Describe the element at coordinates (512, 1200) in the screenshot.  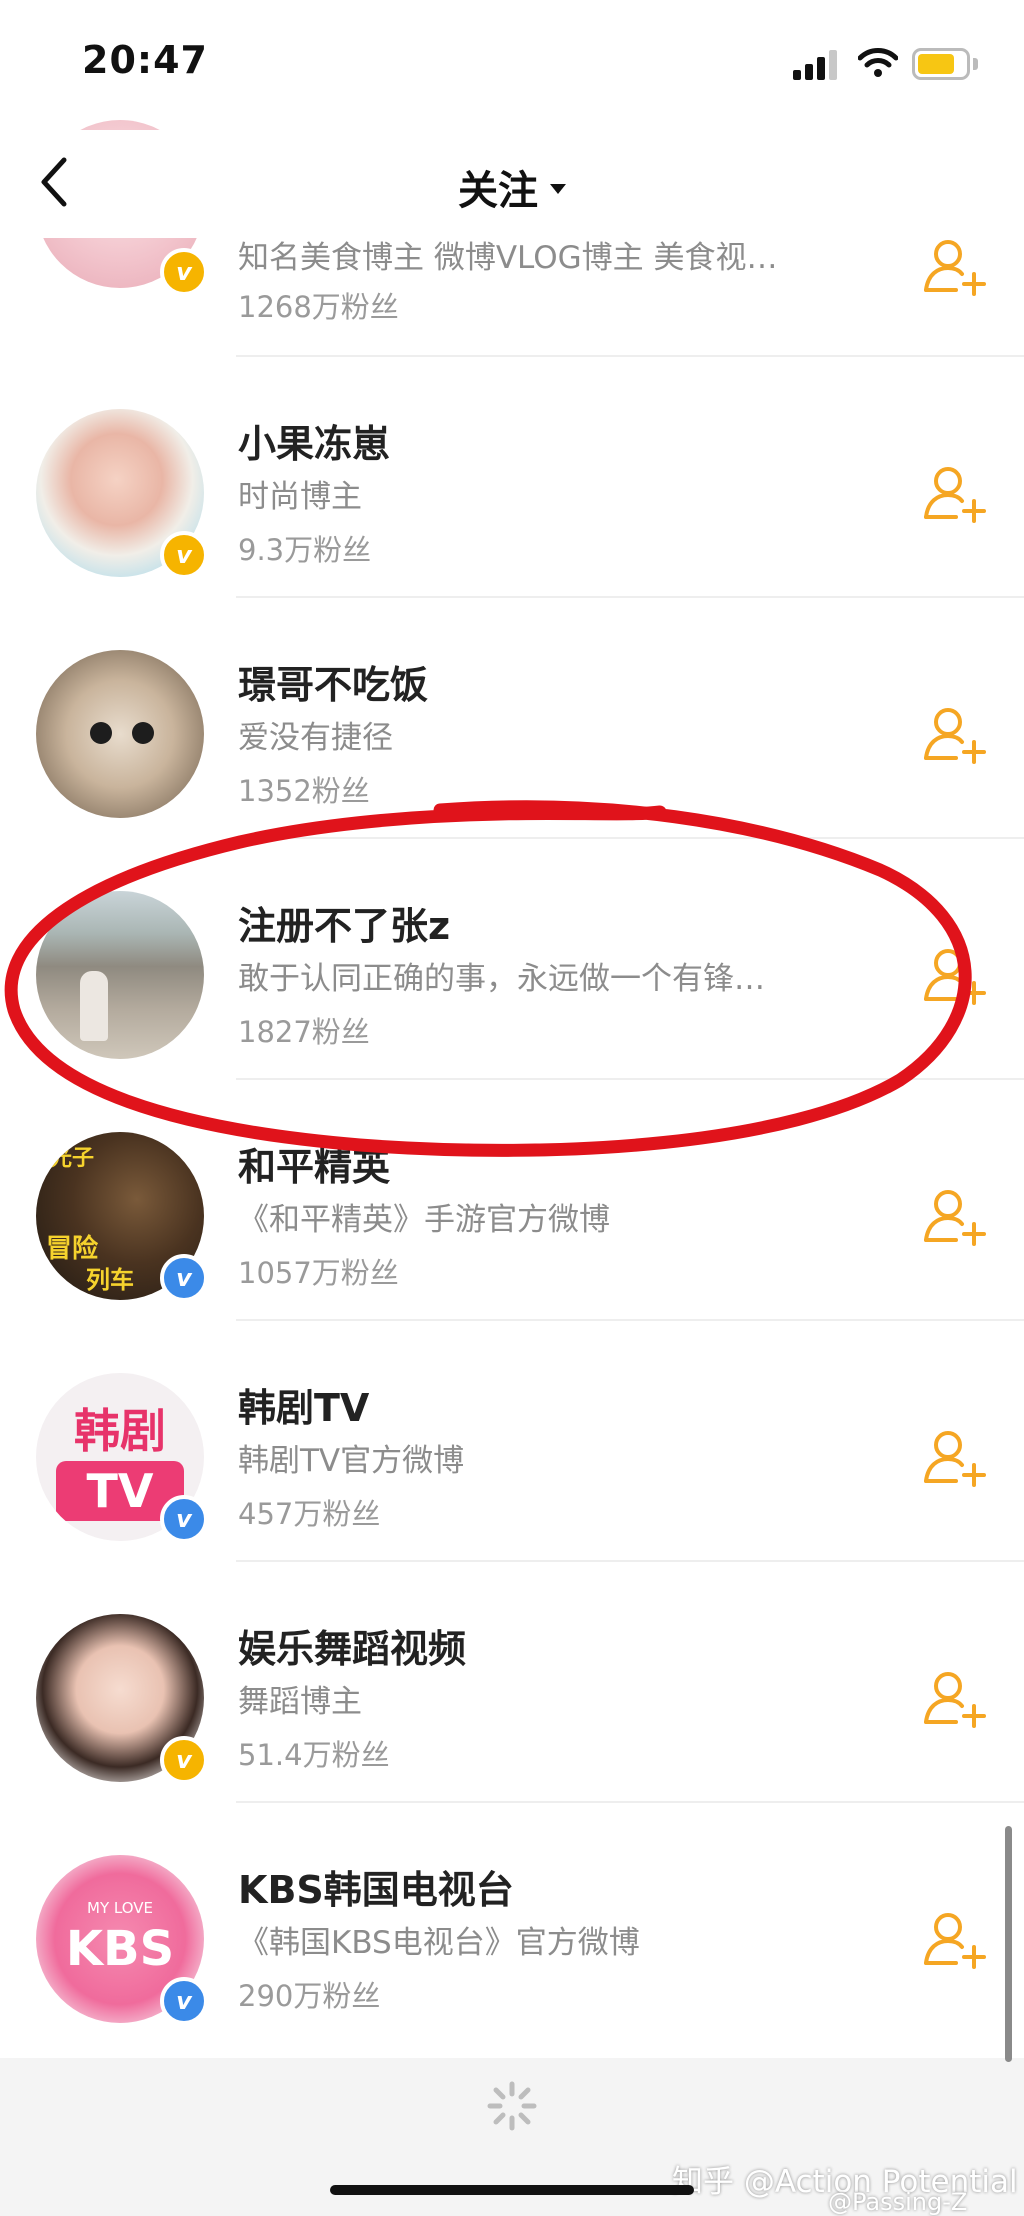
I see `list-item: 光子 冒险 列车 v 和平精英 《和平精英》手游官方微博 1057万粉丝` at that location.